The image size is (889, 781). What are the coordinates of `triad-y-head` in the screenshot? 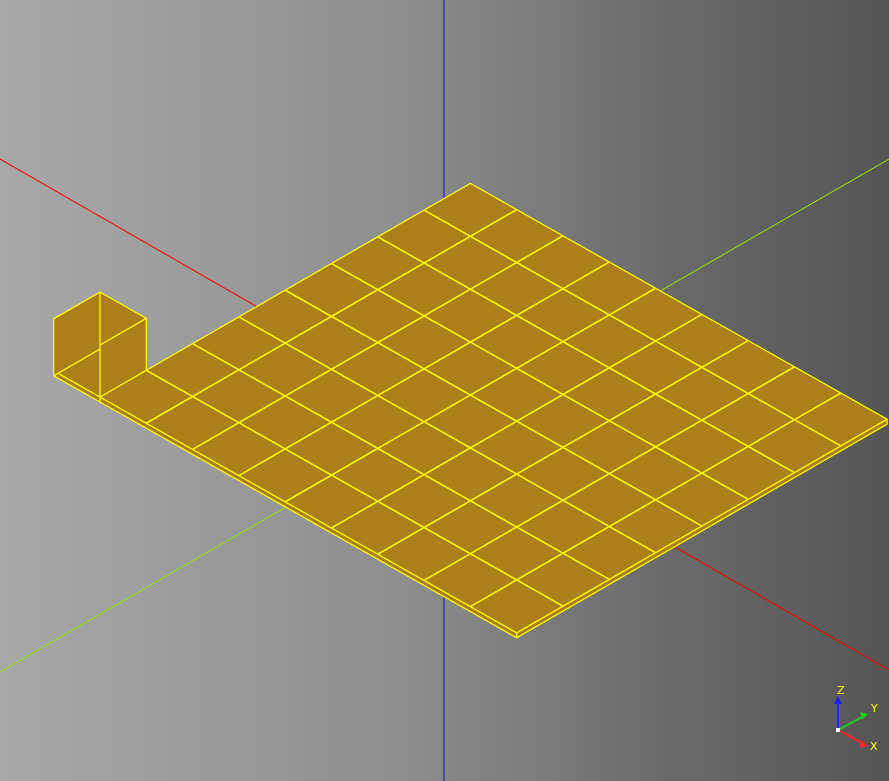 It's located at (864, 716).